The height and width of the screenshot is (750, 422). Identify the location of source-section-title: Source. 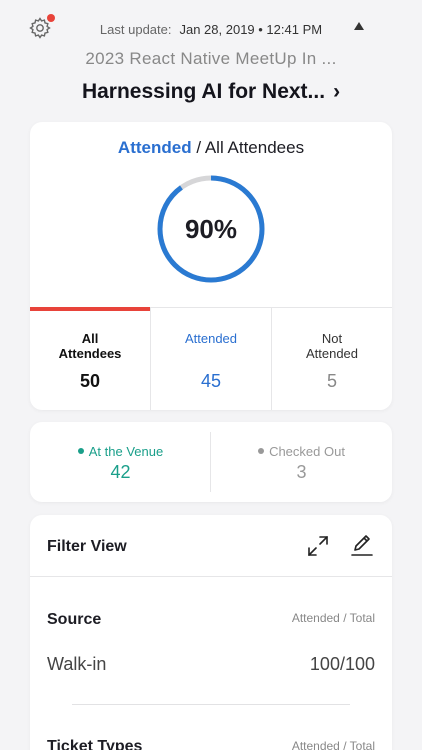
(74, 619).